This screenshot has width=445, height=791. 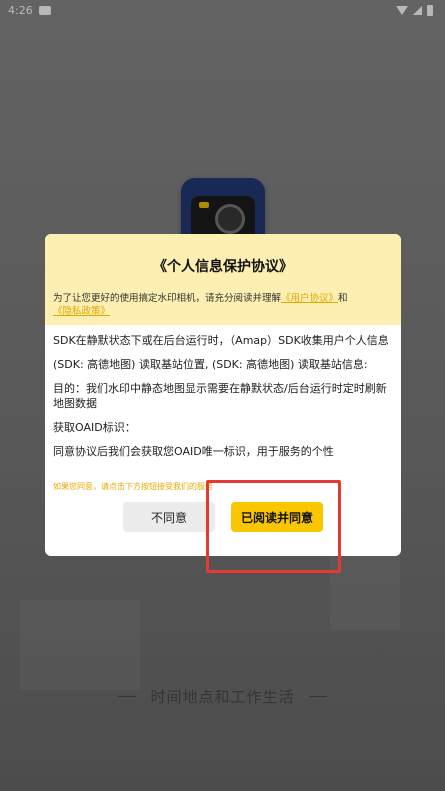 I want to click on privacy-policy-link: 《隐私政策》, so click(x=81, y=311).